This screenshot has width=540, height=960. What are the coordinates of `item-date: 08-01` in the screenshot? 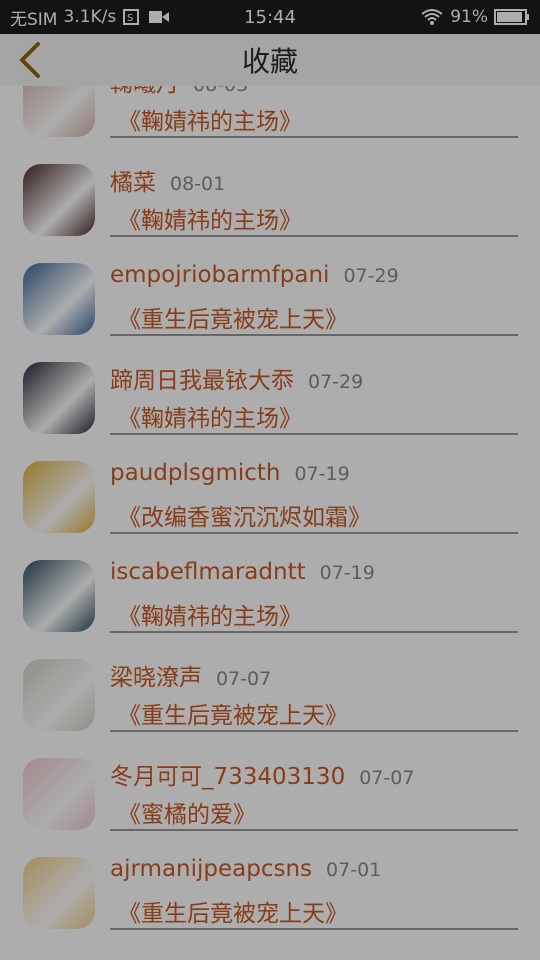 It's located at (198, 184).